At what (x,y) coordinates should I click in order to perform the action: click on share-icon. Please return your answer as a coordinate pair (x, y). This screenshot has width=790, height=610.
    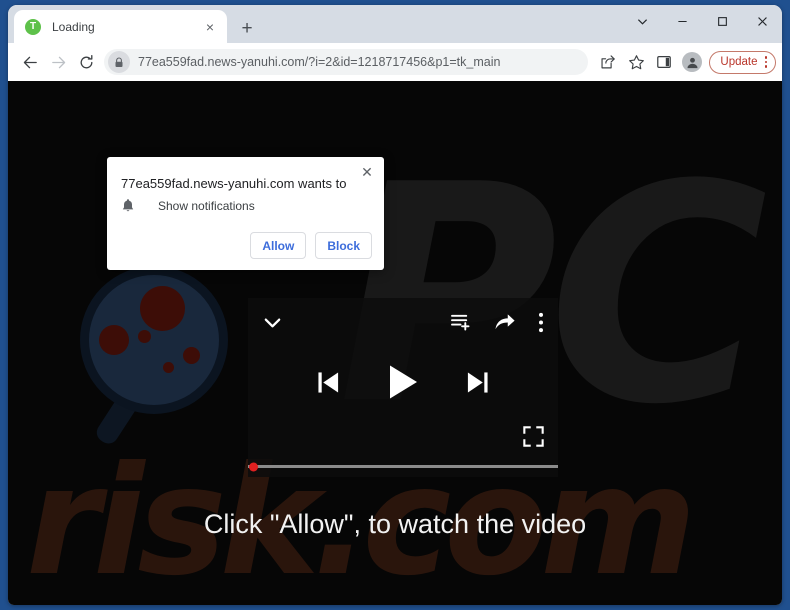
    Looking at the image, I should click on (608, 62).